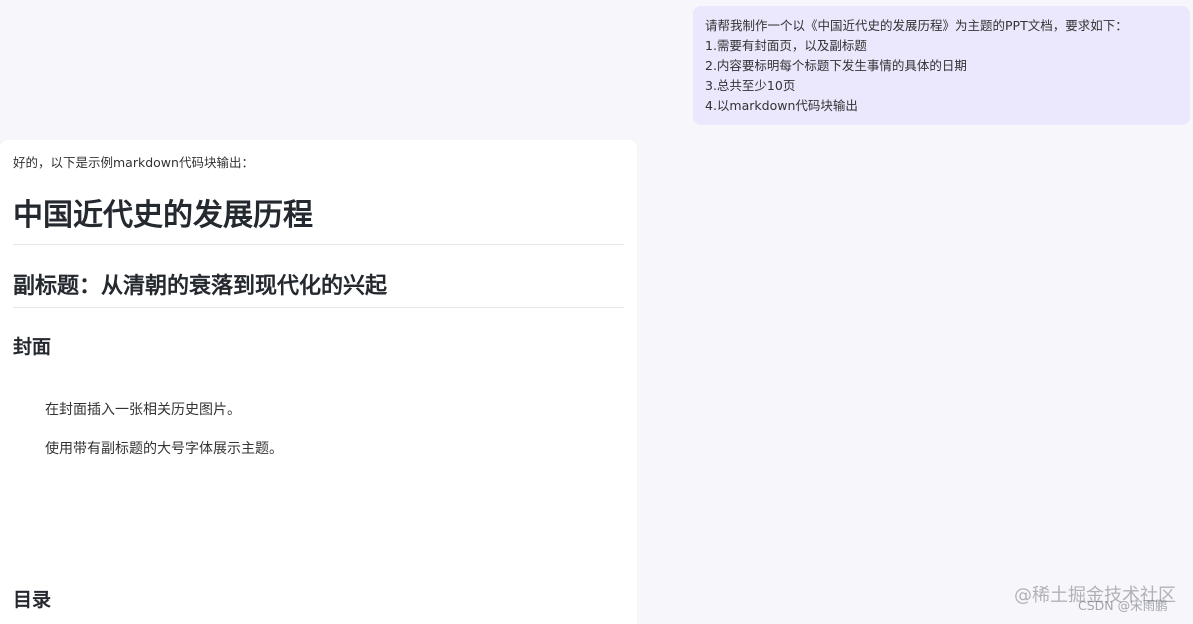  Describe the element at coordinates (32, 347) in the screenshot. I see `markdown-h3-cover: 封面` at that location.